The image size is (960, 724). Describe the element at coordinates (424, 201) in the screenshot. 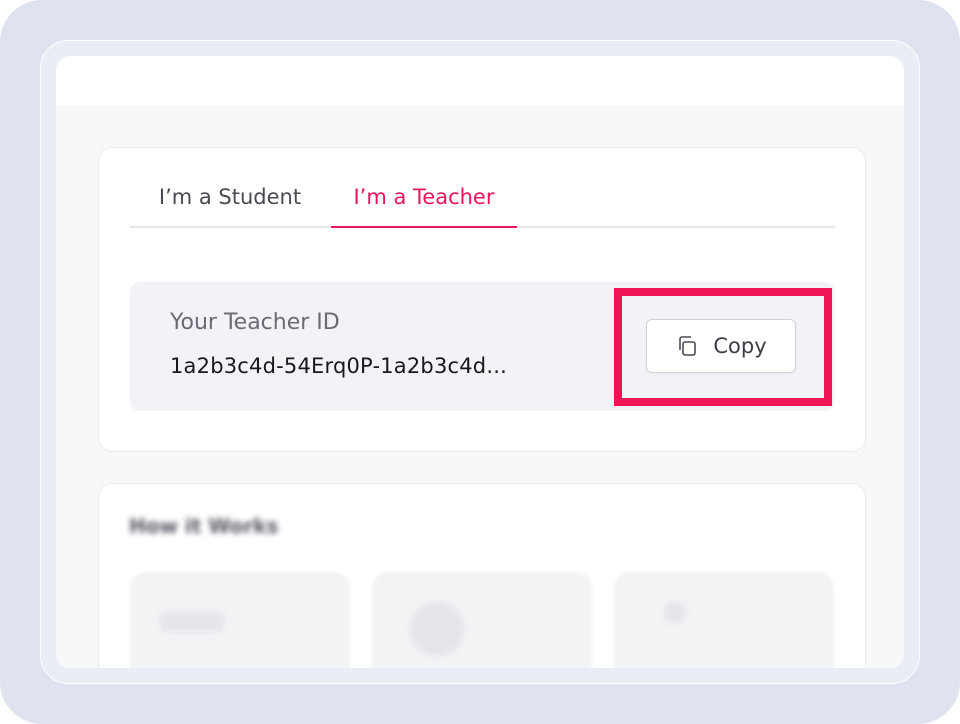

I see `tab-teacher: I’m a Teacher` at that location.